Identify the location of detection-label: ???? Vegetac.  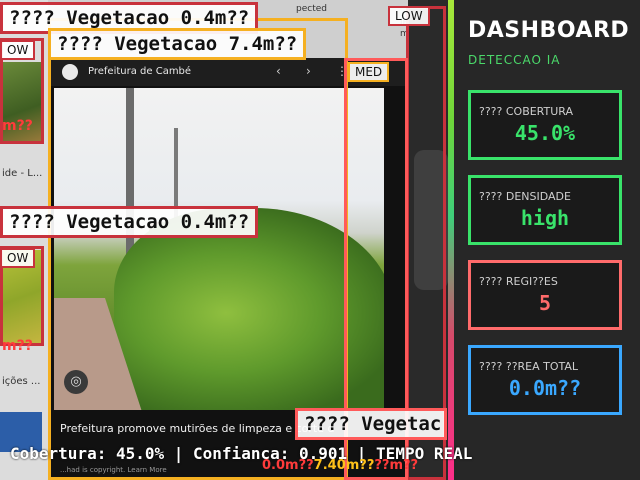
(371, 424).